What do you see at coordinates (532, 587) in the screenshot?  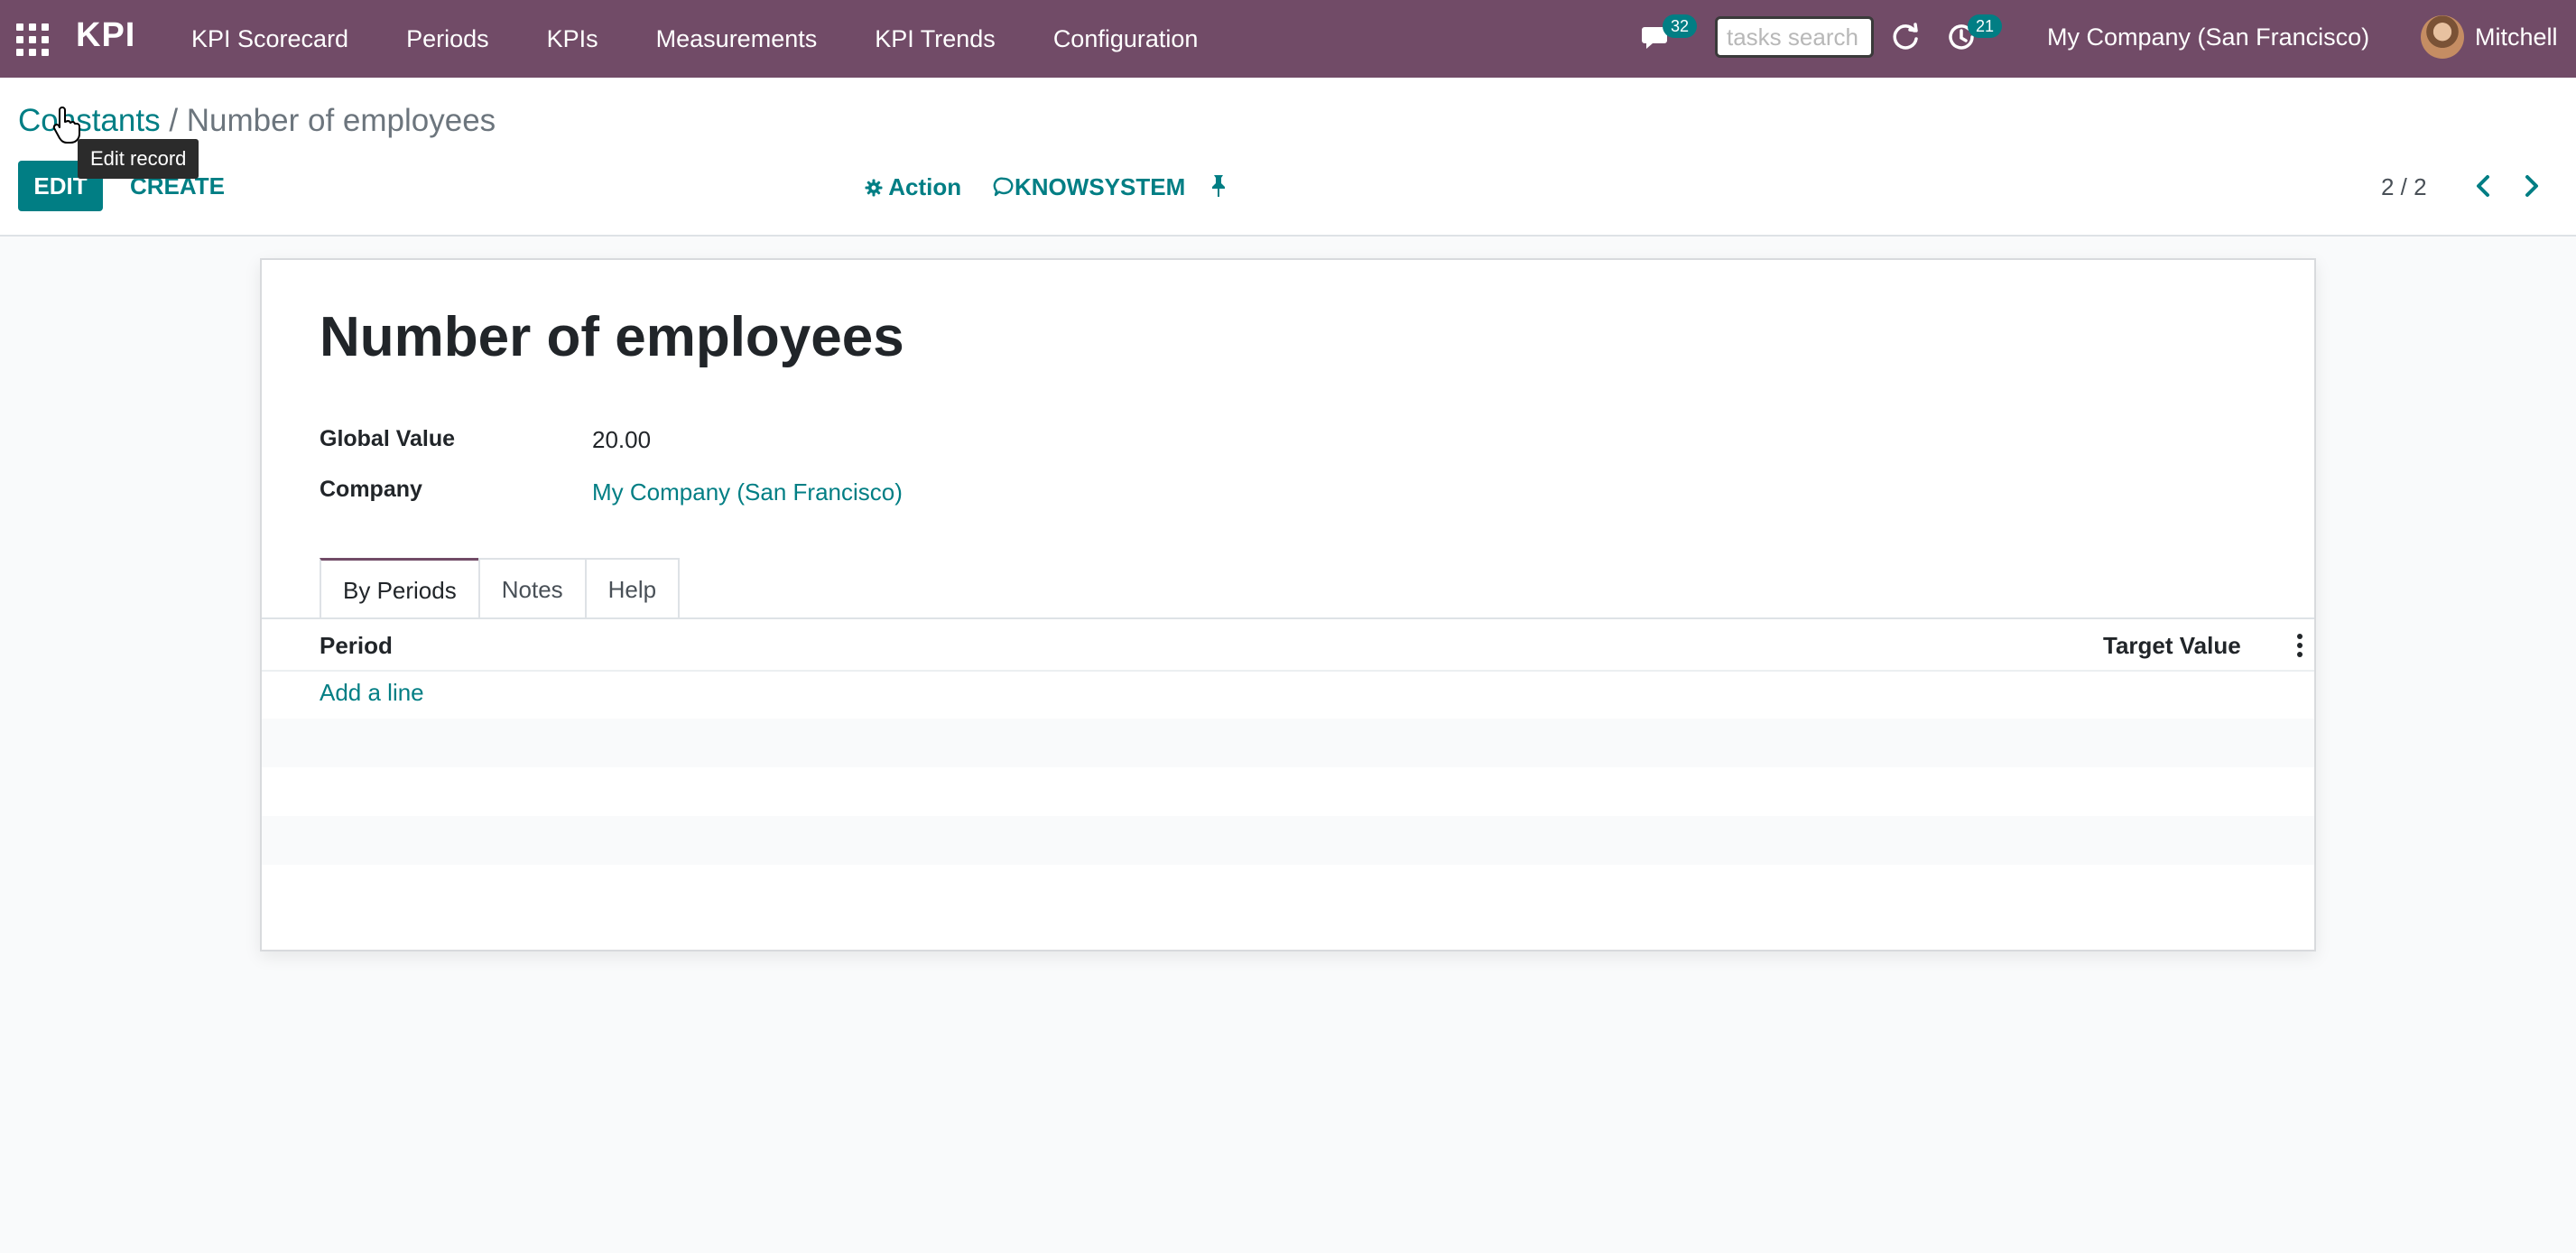 I see `tab-notes: Notes` at bounding box center [532, 587].